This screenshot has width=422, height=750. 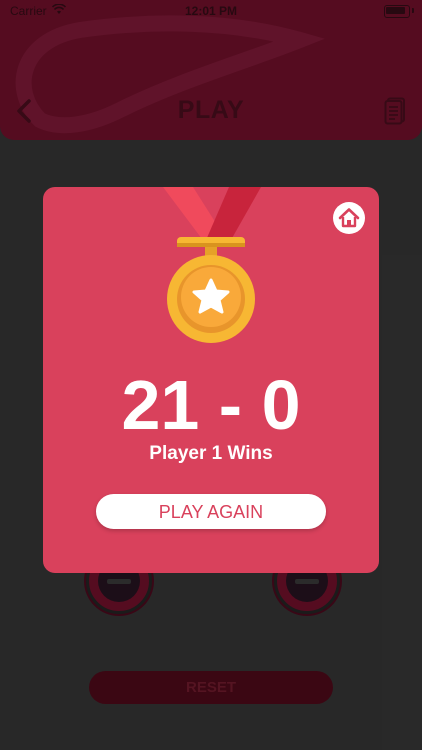 I want to click on winner-label: Player 1 Wins, so click(x=211, y=453).